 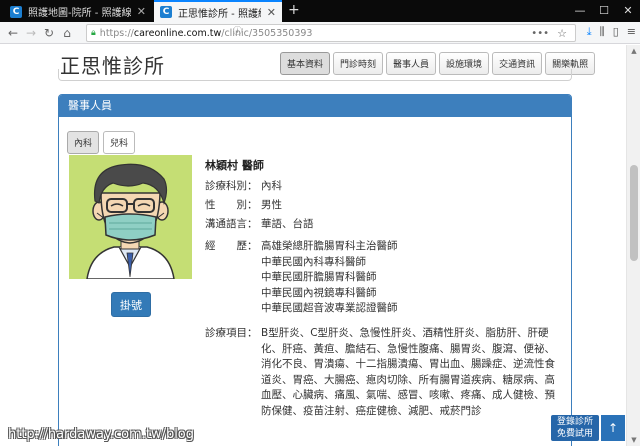 I want to click on library-icon: ⫼, so click(x=602, y=32).